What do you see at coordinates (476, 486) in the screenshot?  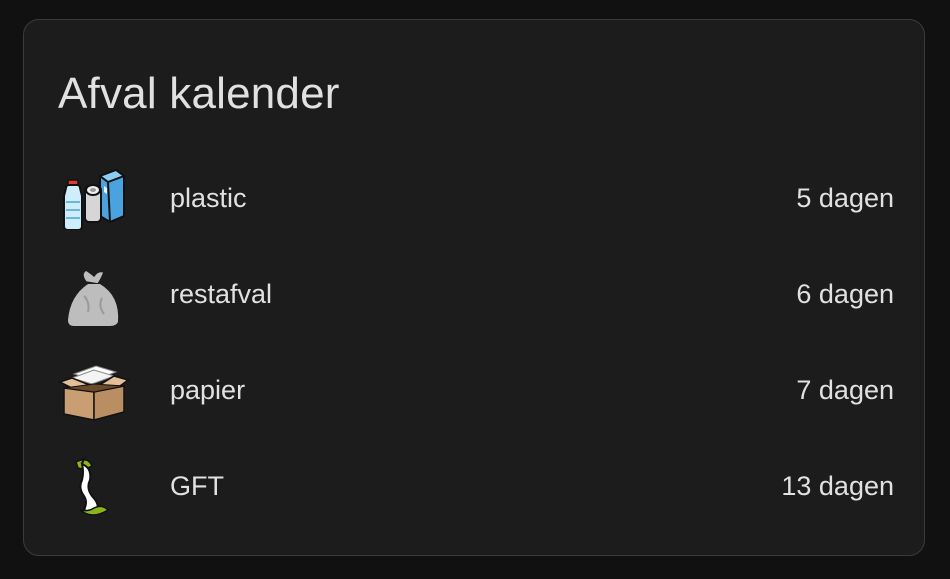 I see `list-item-gft: GFT 13 dagen` at bounding box center [476, 486].